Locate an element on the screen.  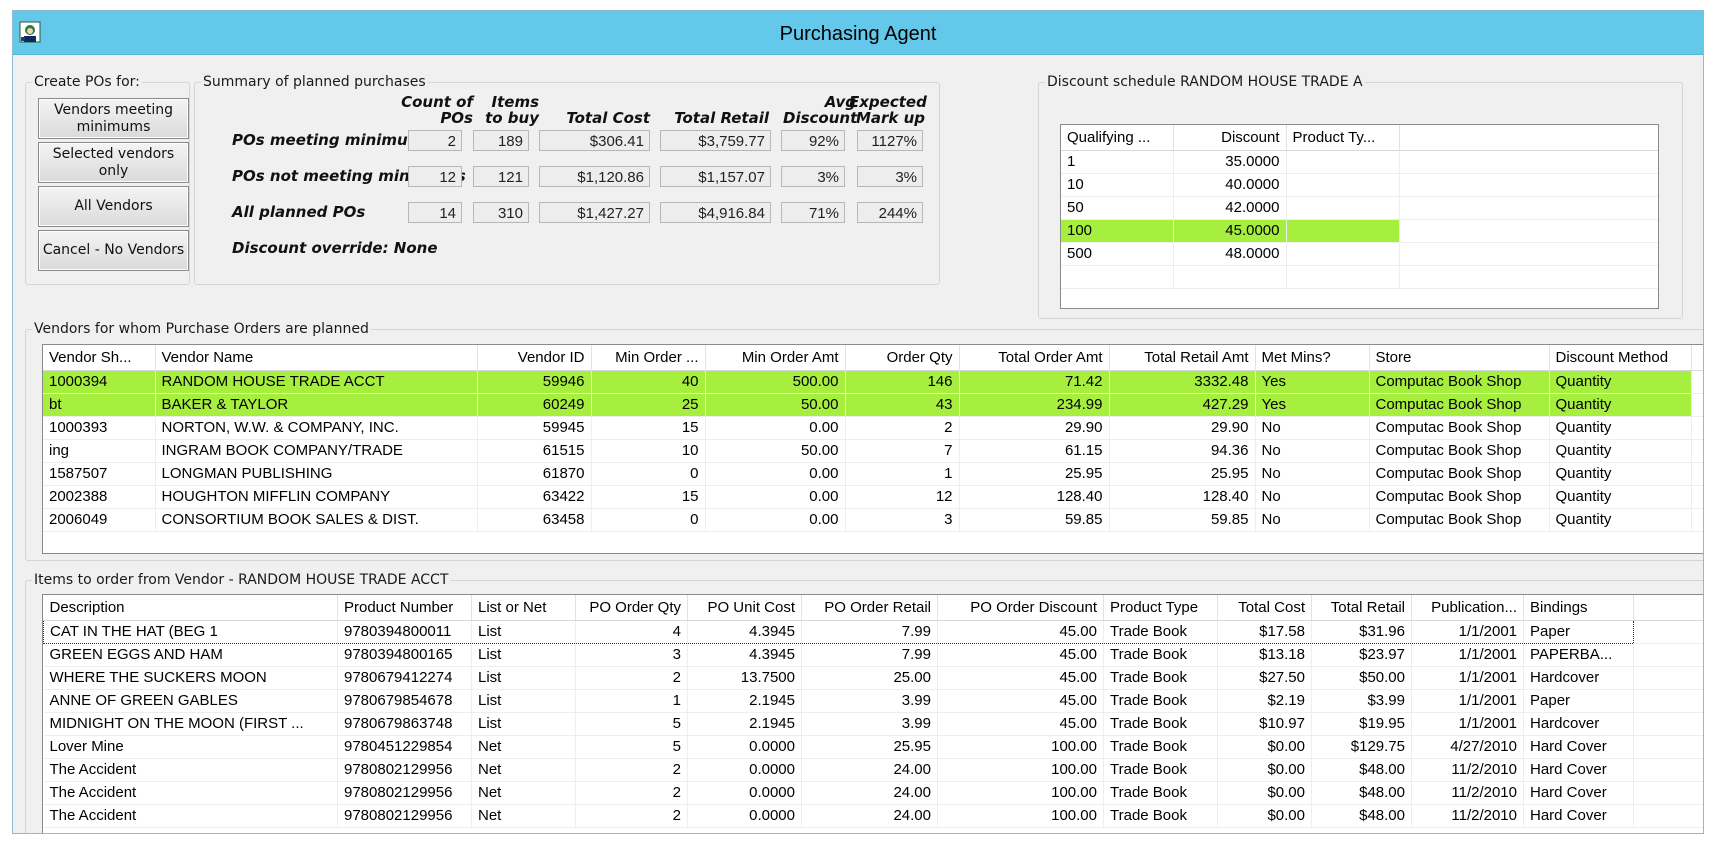
item-column-total-cost: Total Cost is located at coordinates (1264, 608).